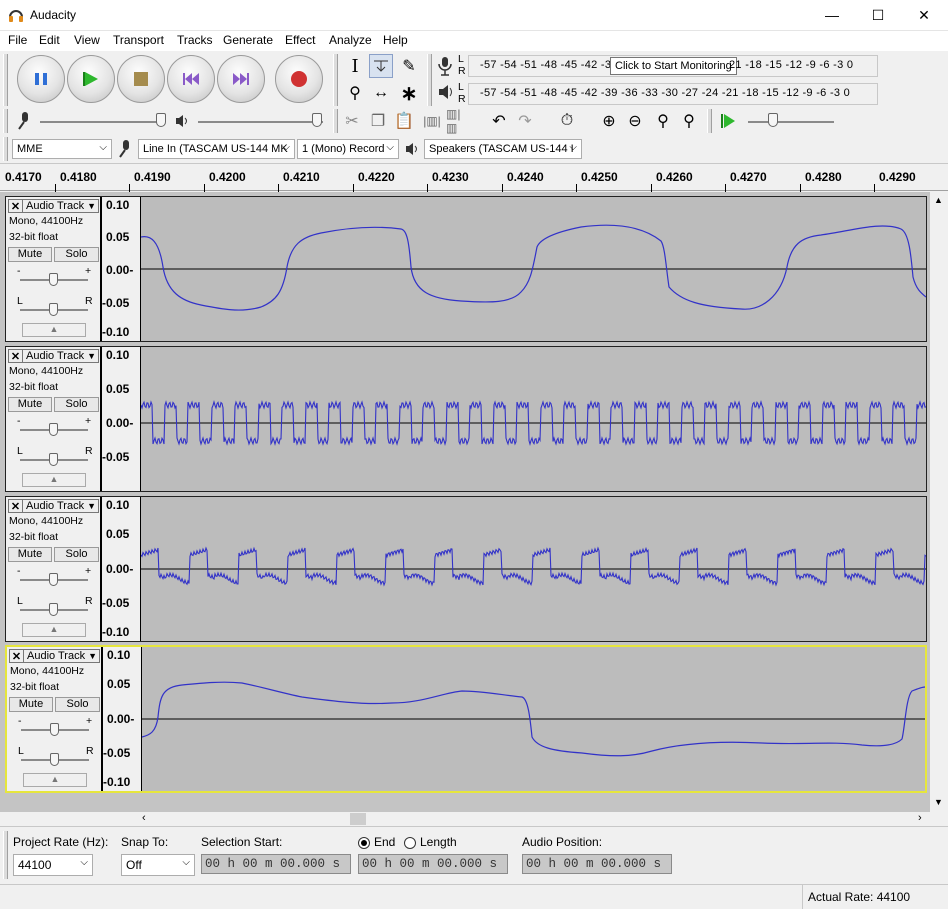 The image size is (948, 909). Describe the element at coordinates (350, 40) in the screenshot. I see `menu-analyze: Analyze` at that location.